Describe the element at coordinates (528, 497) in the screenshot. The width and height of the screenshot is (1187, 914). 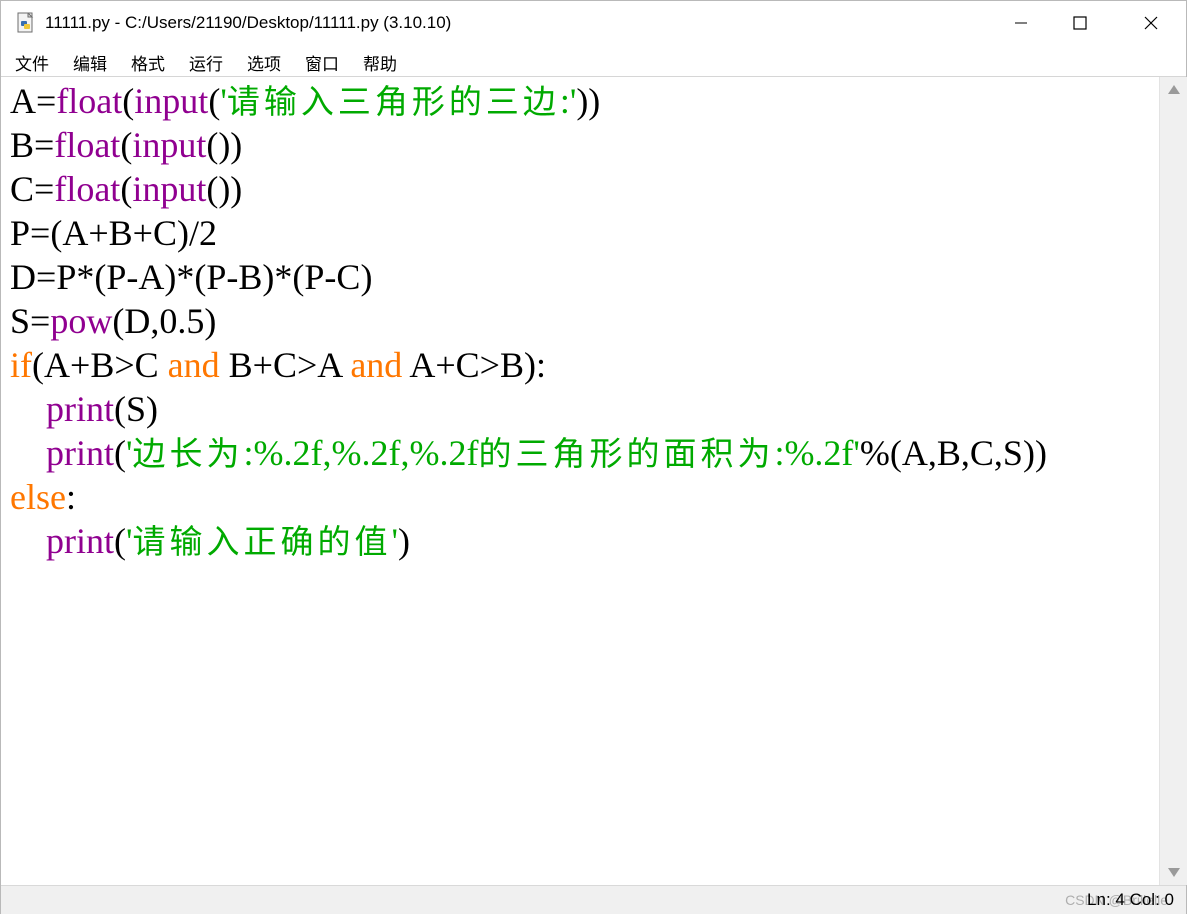
I see `code-line: else:` at that location.